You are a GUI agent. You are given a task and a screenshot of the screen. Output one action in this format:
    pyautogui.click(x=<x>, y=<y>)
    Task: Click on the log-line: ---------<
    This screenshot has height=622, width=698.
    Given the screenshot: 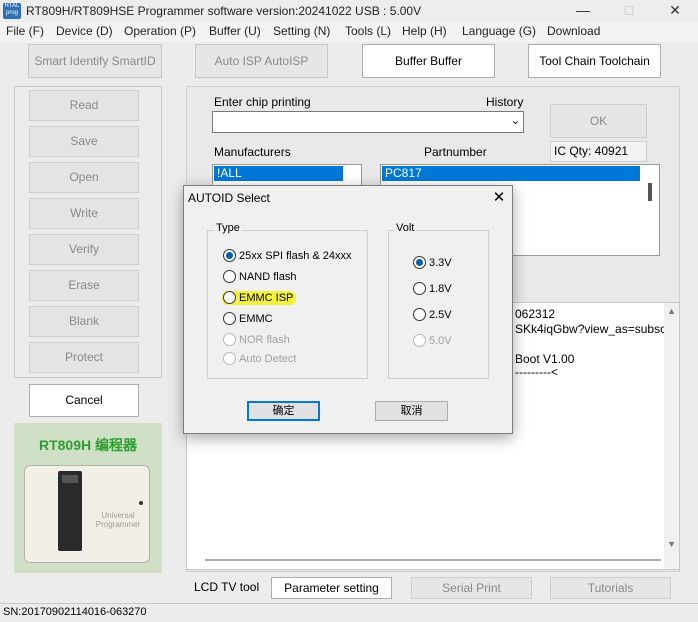 What is the action you would take?
    pyautogui.click(x=536, y=372)
    